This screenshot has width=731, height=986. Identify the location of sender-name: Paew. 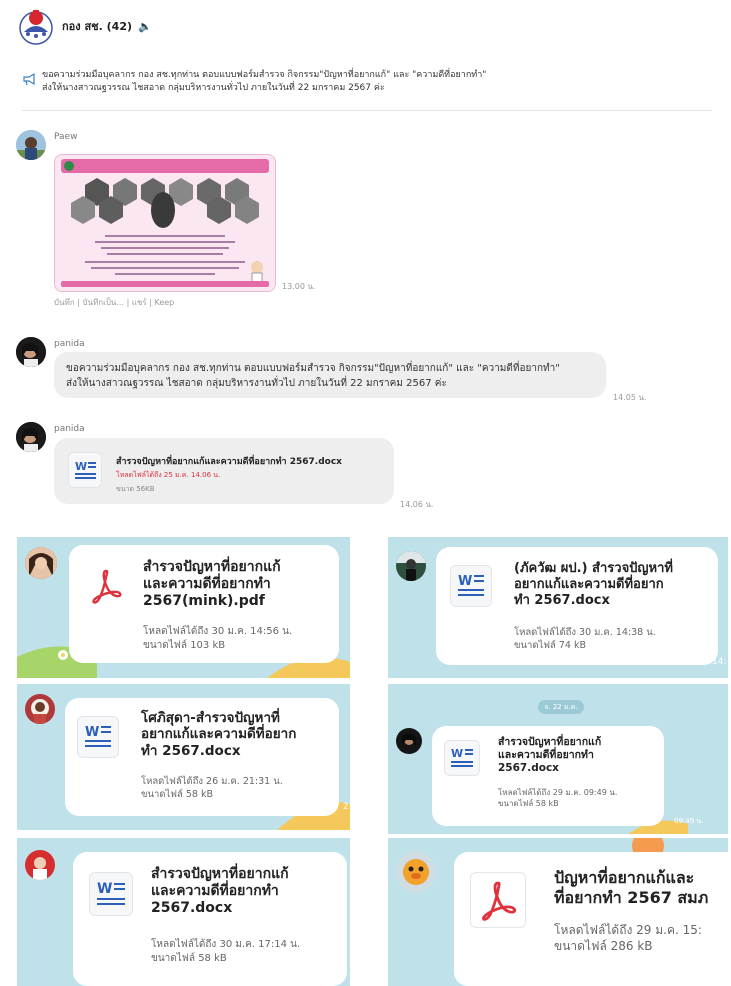
(66, 137).